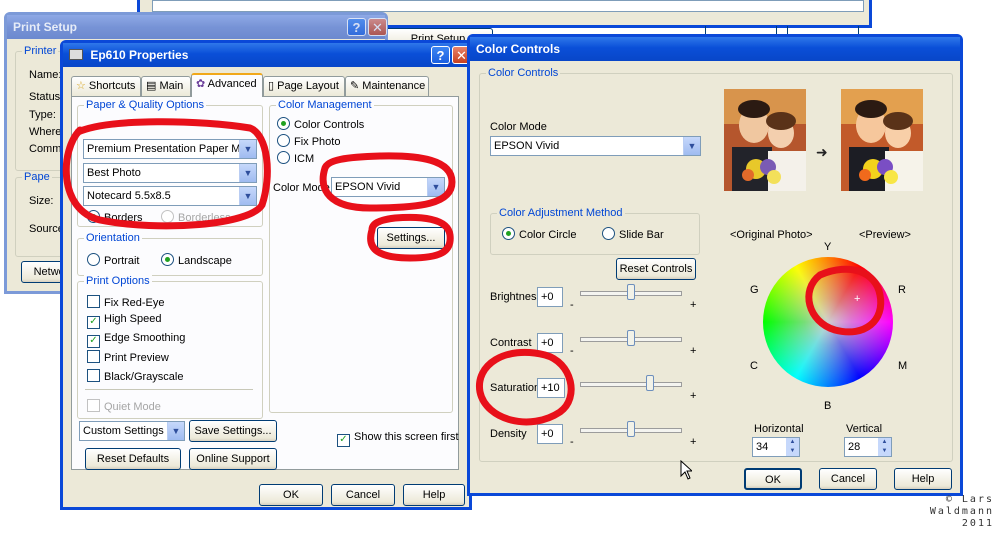 The image size is (1000, 533). Describe the element at coordinates (135, 376) in the screenshot. I see `black-grayscale-checkbox: Black/Grayscale` at that location.